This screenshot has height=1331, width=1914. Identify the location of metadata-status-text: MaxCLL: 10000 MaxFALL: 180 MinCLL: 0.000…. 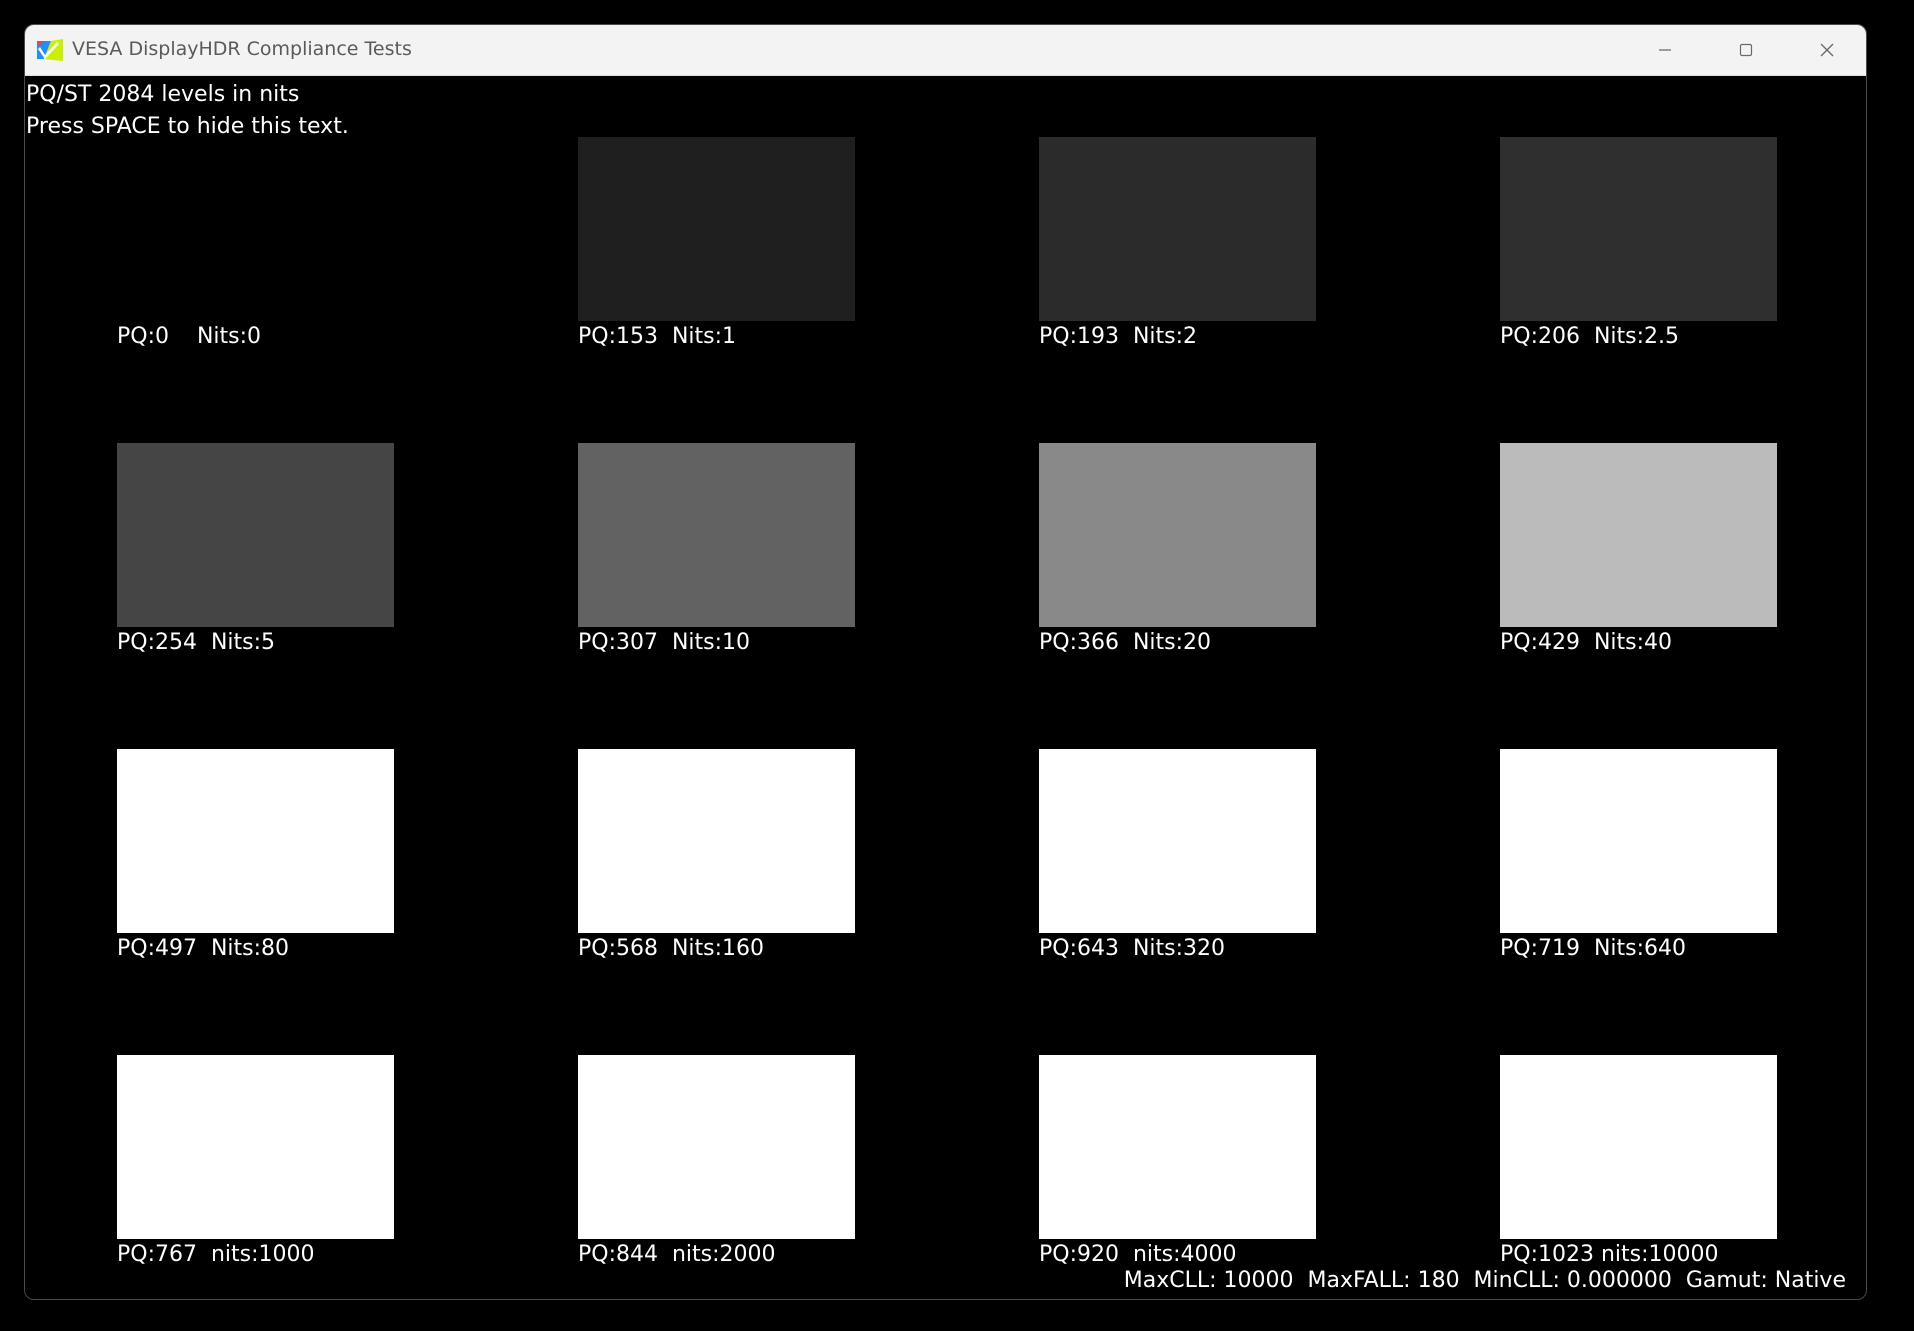
(1484, 1280).